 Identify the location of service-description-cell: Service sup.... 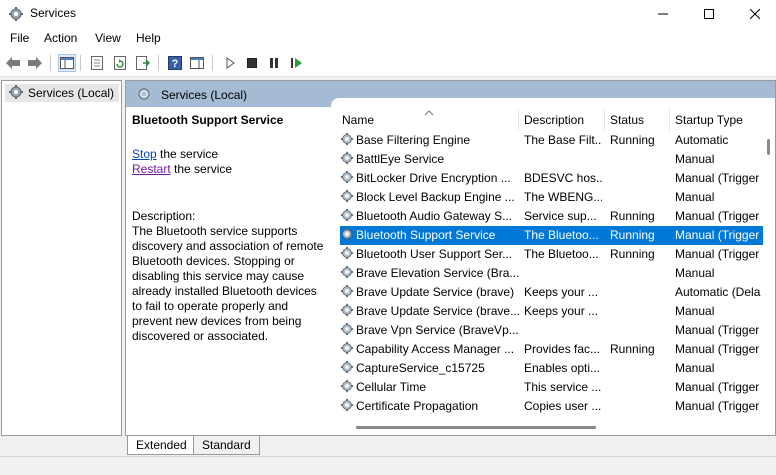
(560, 216).